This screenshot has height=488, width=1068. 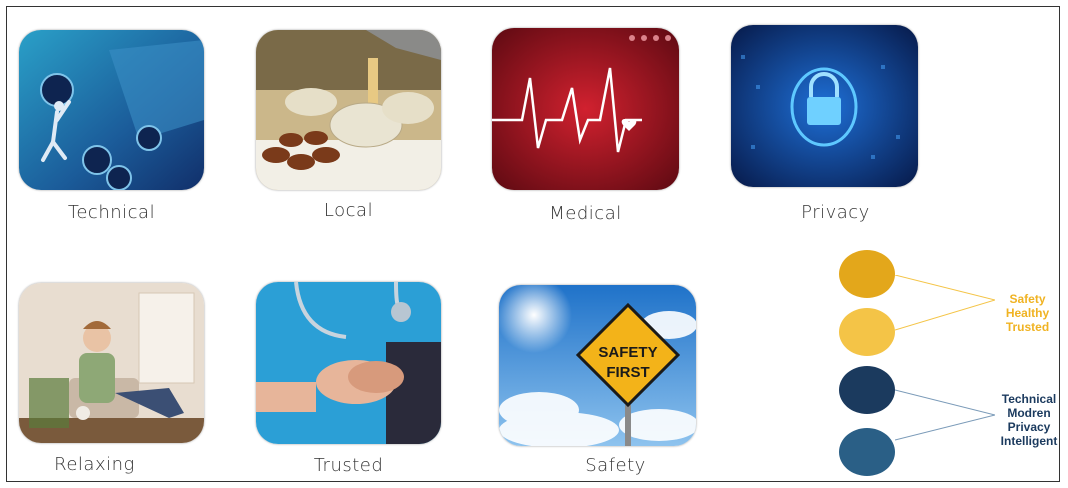 I want to click on tile-local-image, so click(x=348, y=110).